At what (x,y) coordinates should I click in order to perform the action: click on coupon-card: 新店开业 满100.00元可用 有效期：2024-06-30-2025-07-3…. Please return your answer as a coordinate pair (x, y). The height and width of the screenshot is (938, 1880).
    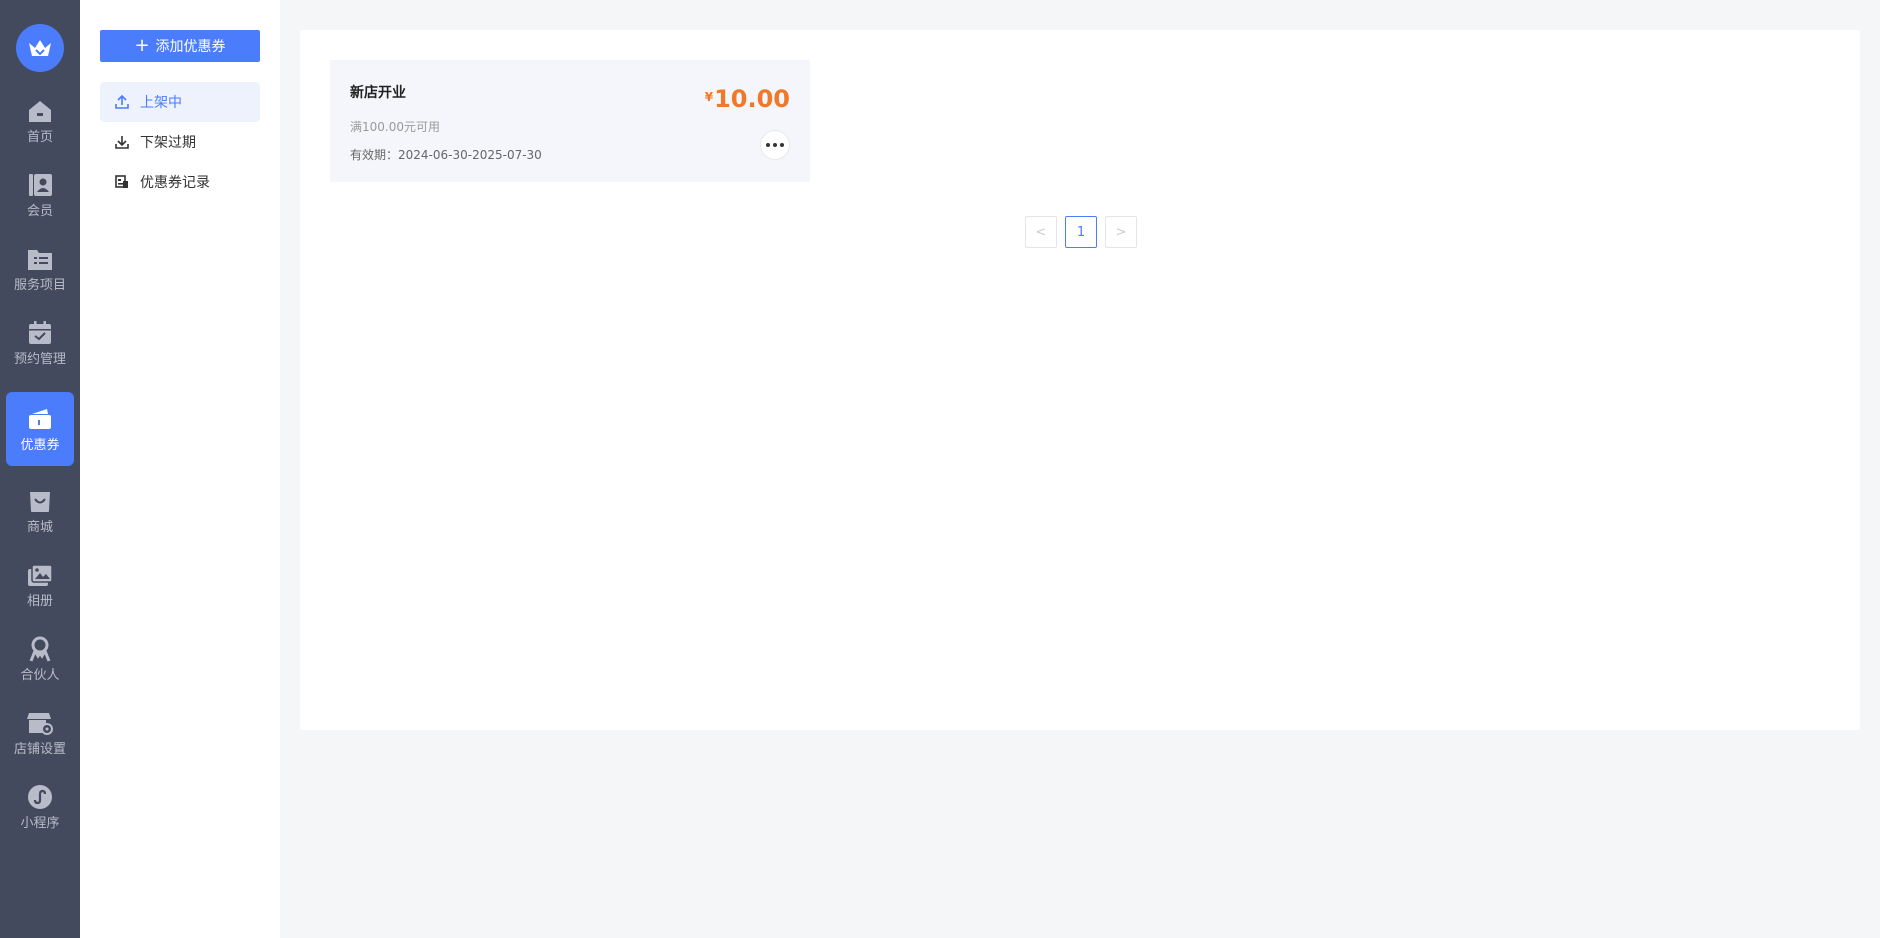
    Looking at the image, I should click on (570, 121).